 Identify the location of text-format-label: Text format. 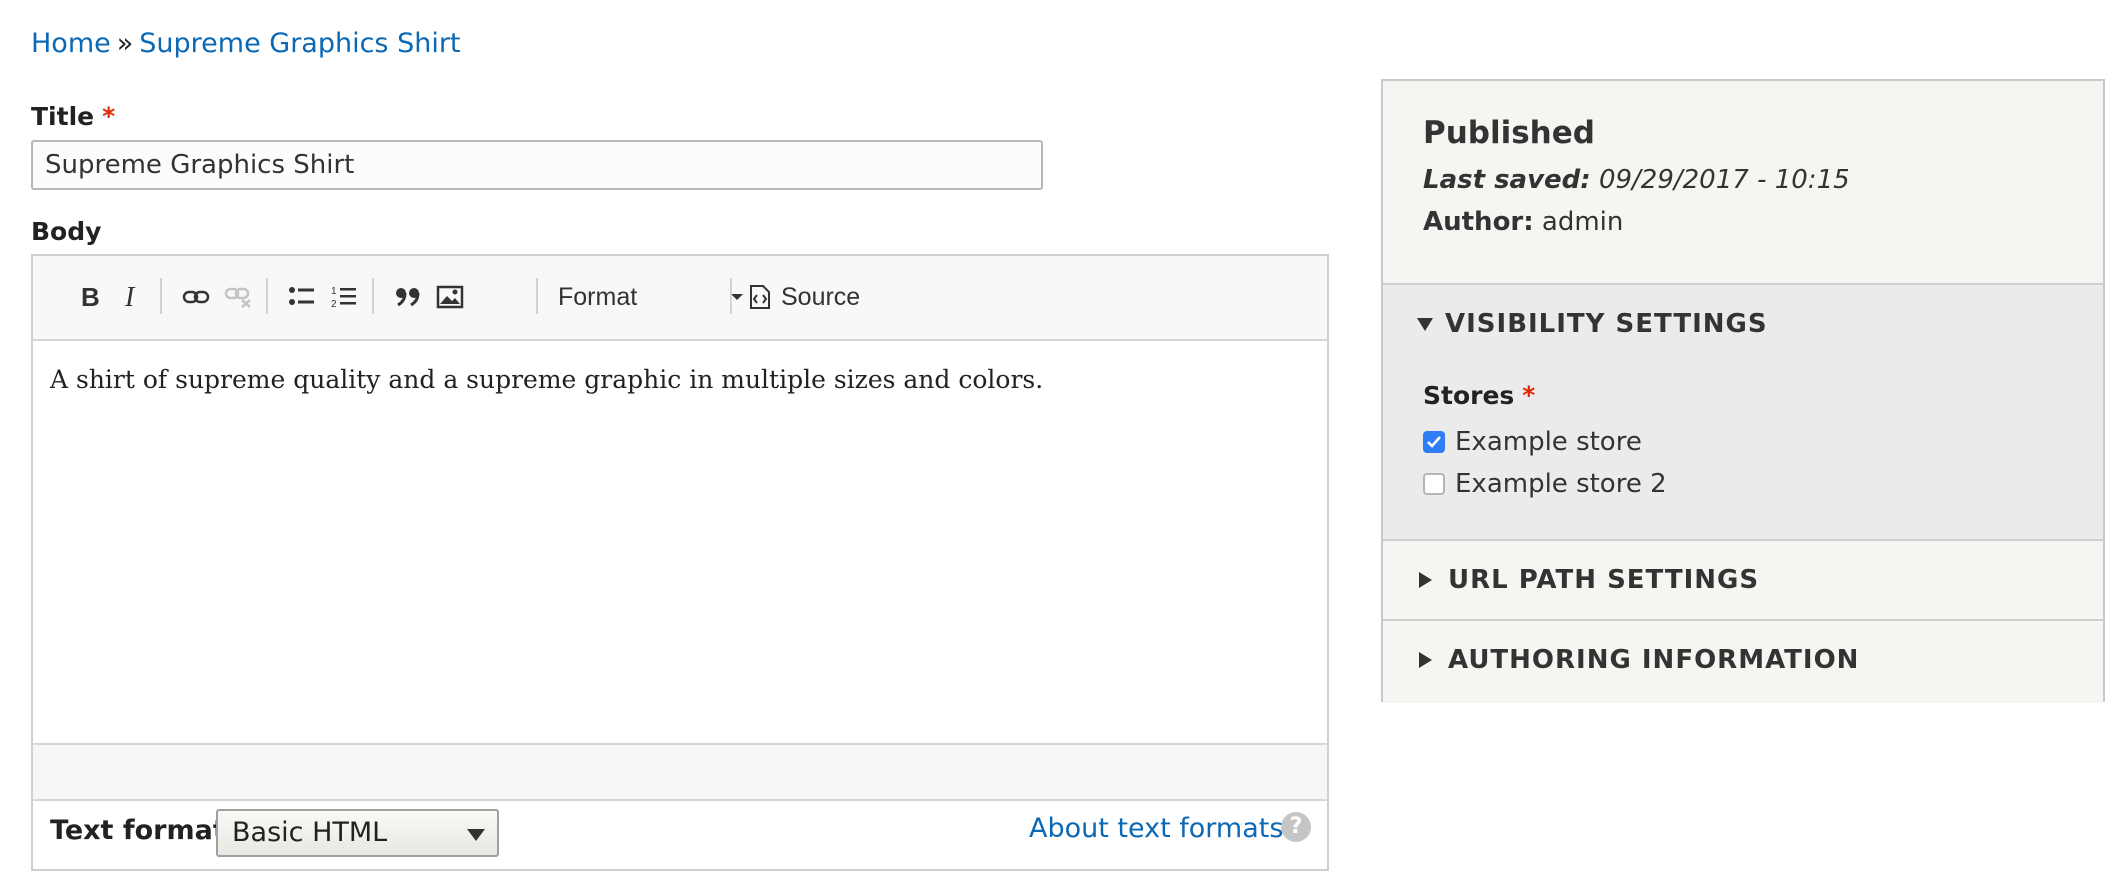
(138, 830).